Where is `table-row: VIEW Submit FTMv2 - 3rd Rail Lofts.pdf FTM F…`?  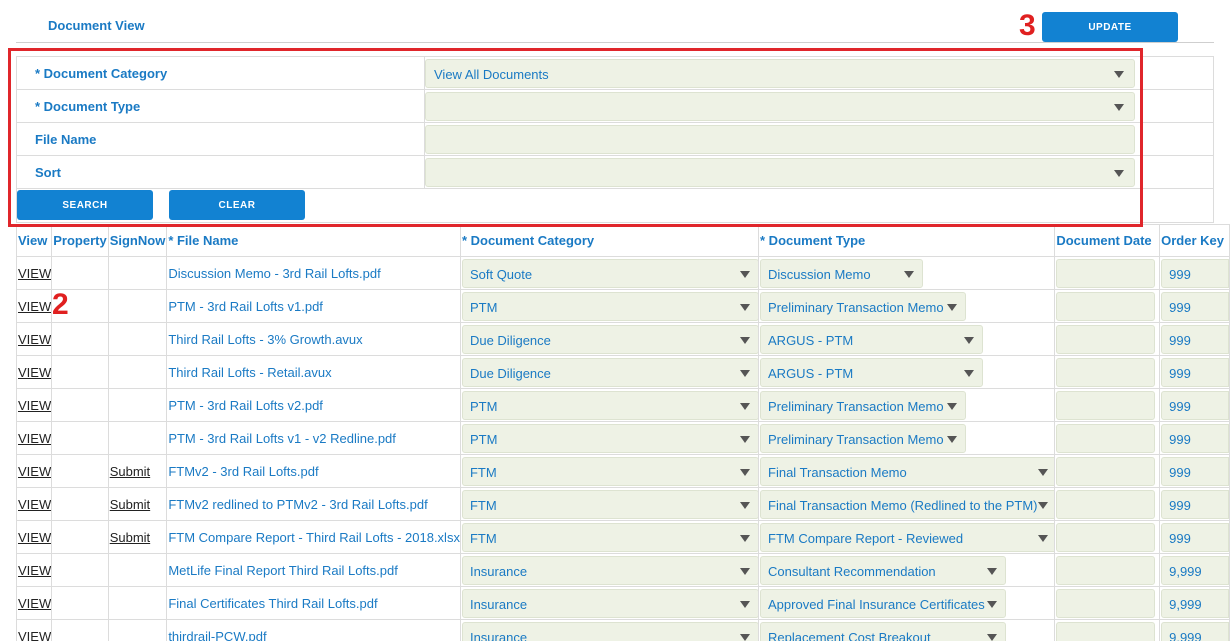 table-row: VIEW Submit FTMv2 - 3rd Rail Lofts.pdf FTM F… is located at coordinates (622, 471).